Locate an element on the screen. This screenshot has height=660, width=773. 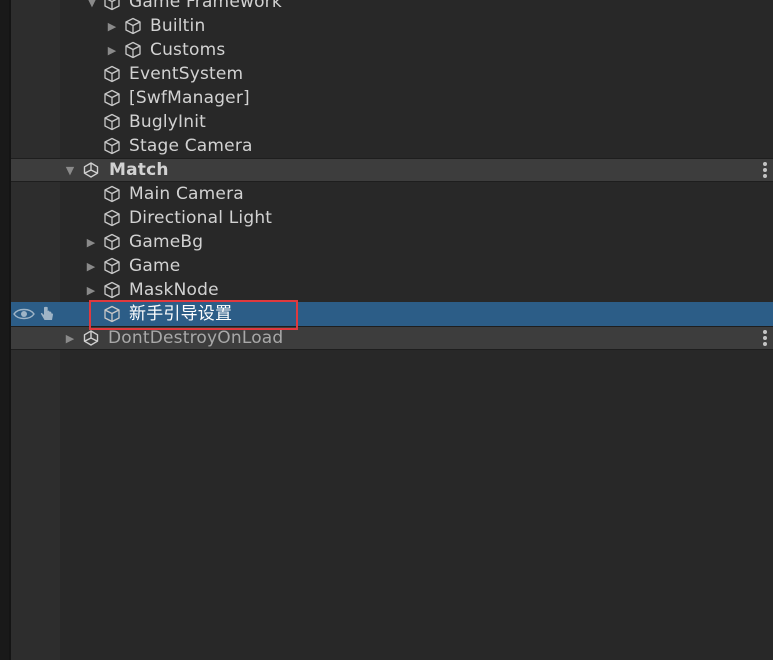
tree-row-main-camera: Main Camera is located at coordinates (392, 194).